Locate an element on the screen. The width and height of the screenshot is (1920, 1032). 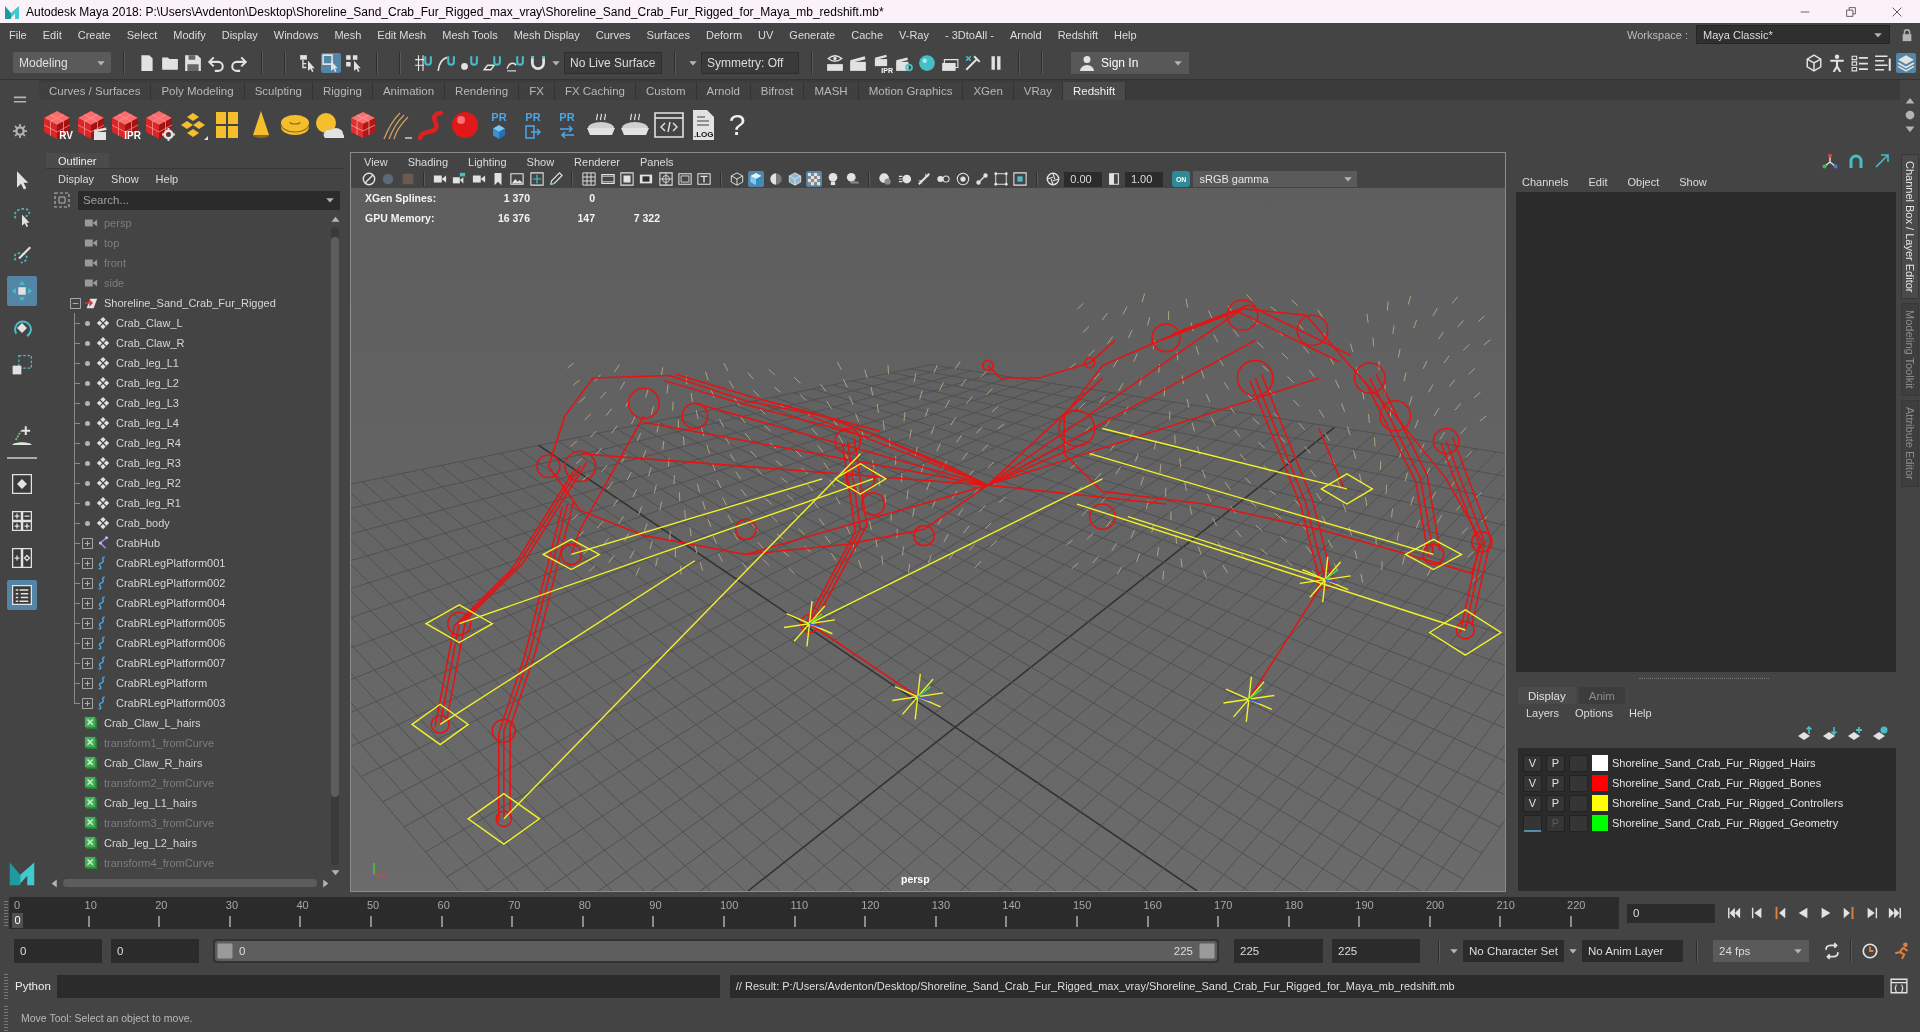
shelf-tab: XGen is located at coordinates (988, 91).